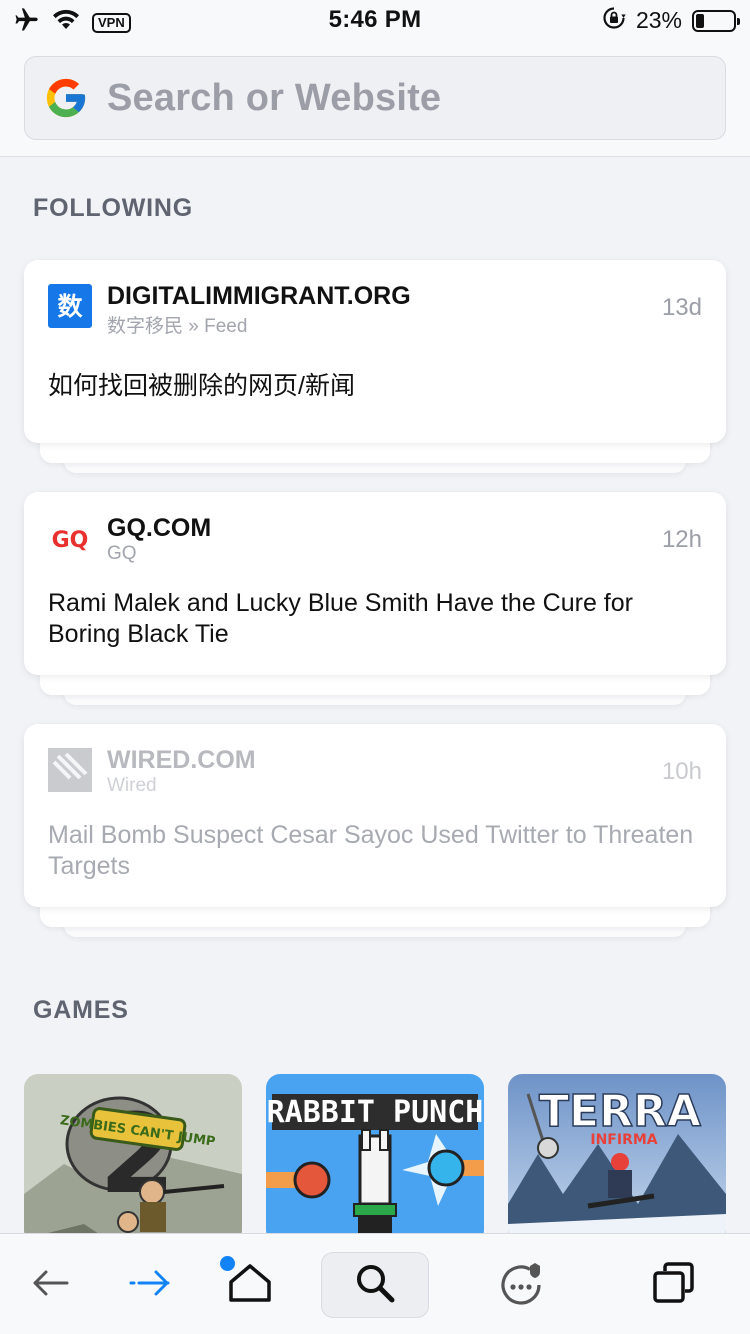 This screenshot has width=750, height=1334. I want to click on search-placeholder: Search or Website, so click(274, 97).